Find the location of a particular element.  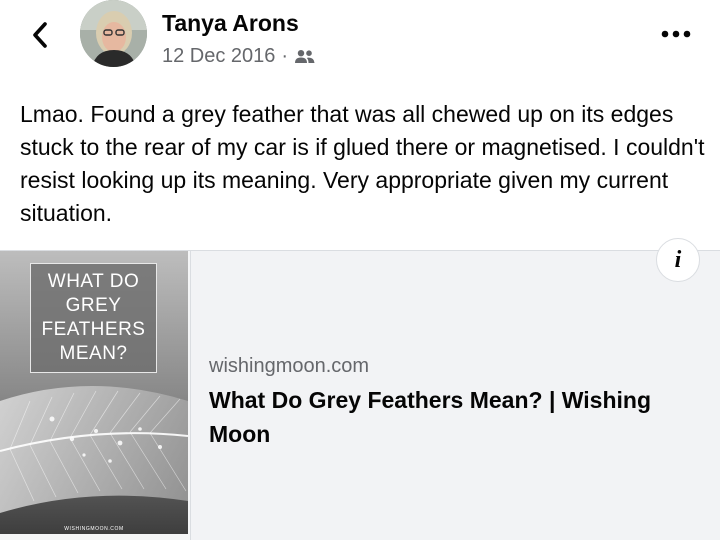

info-button: i is located at coordinates (678, 260).